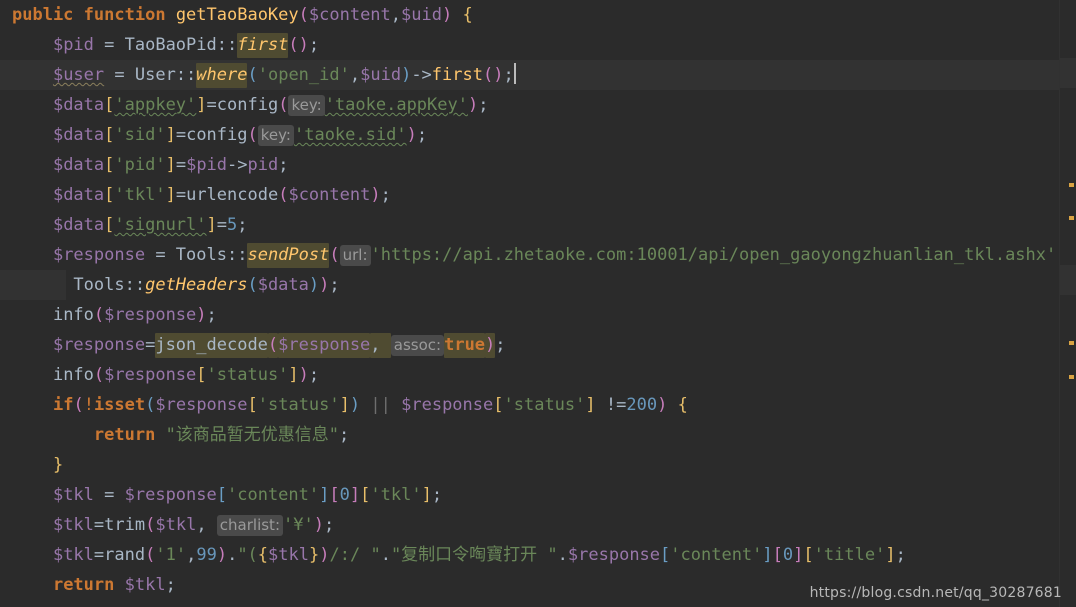  What do you see at coordinates (530, 225) in the screenshot?
I see `code-line: $data['signurl']=5;` at bounding box center [530, 225].